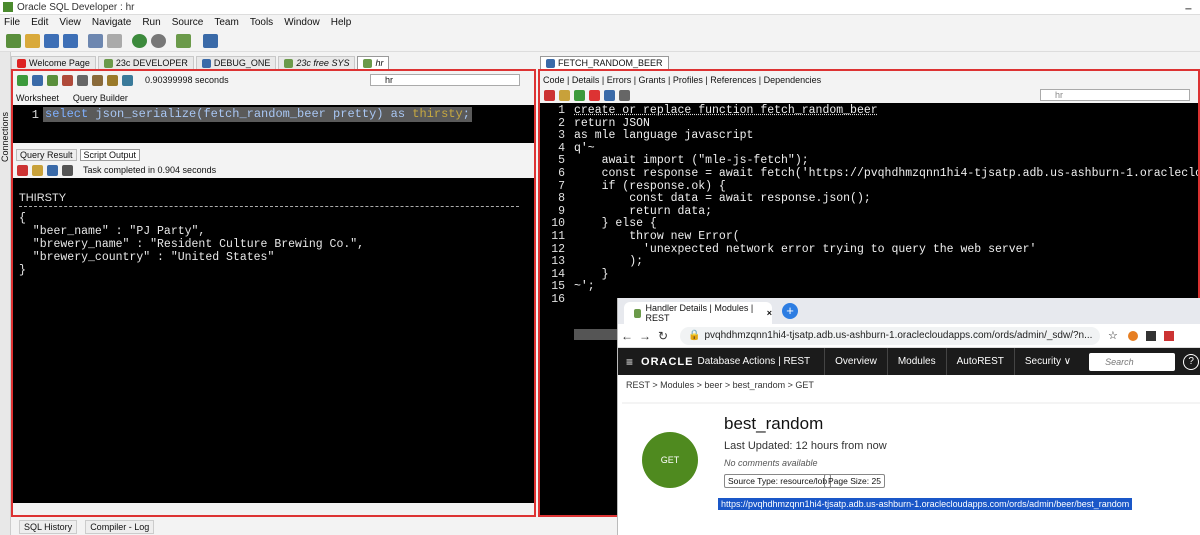 This screenshot has height=535, width=1200. I want to click on undo-icon, so click(95, 40).